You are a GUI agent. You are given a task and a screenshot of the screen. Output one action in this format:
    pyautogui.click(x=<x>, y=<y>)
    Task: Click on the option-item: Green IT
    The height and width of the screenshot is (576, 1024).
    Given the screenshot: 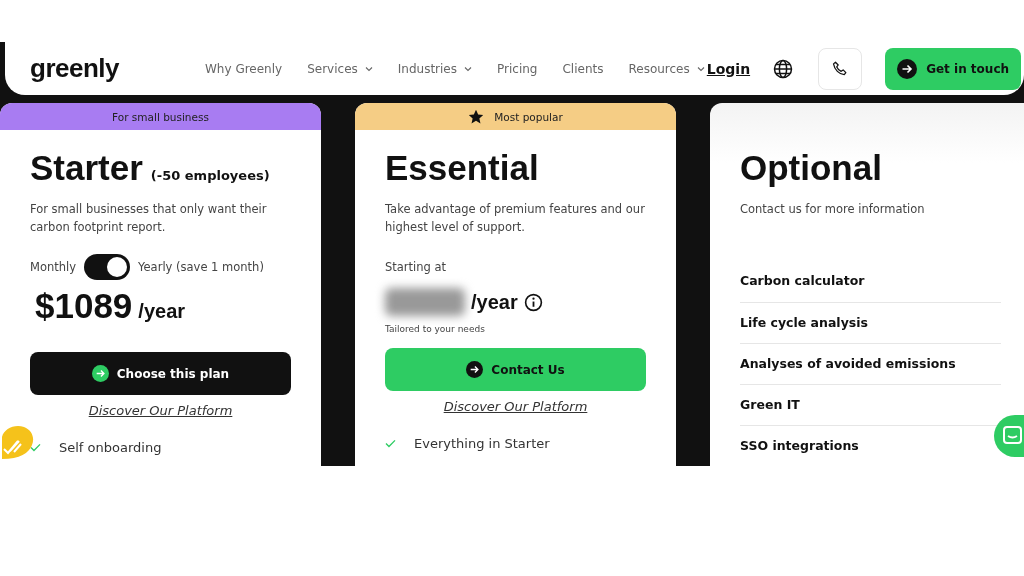 What is the action you would take?
    pyautogui.click(x=870, y=405)
    